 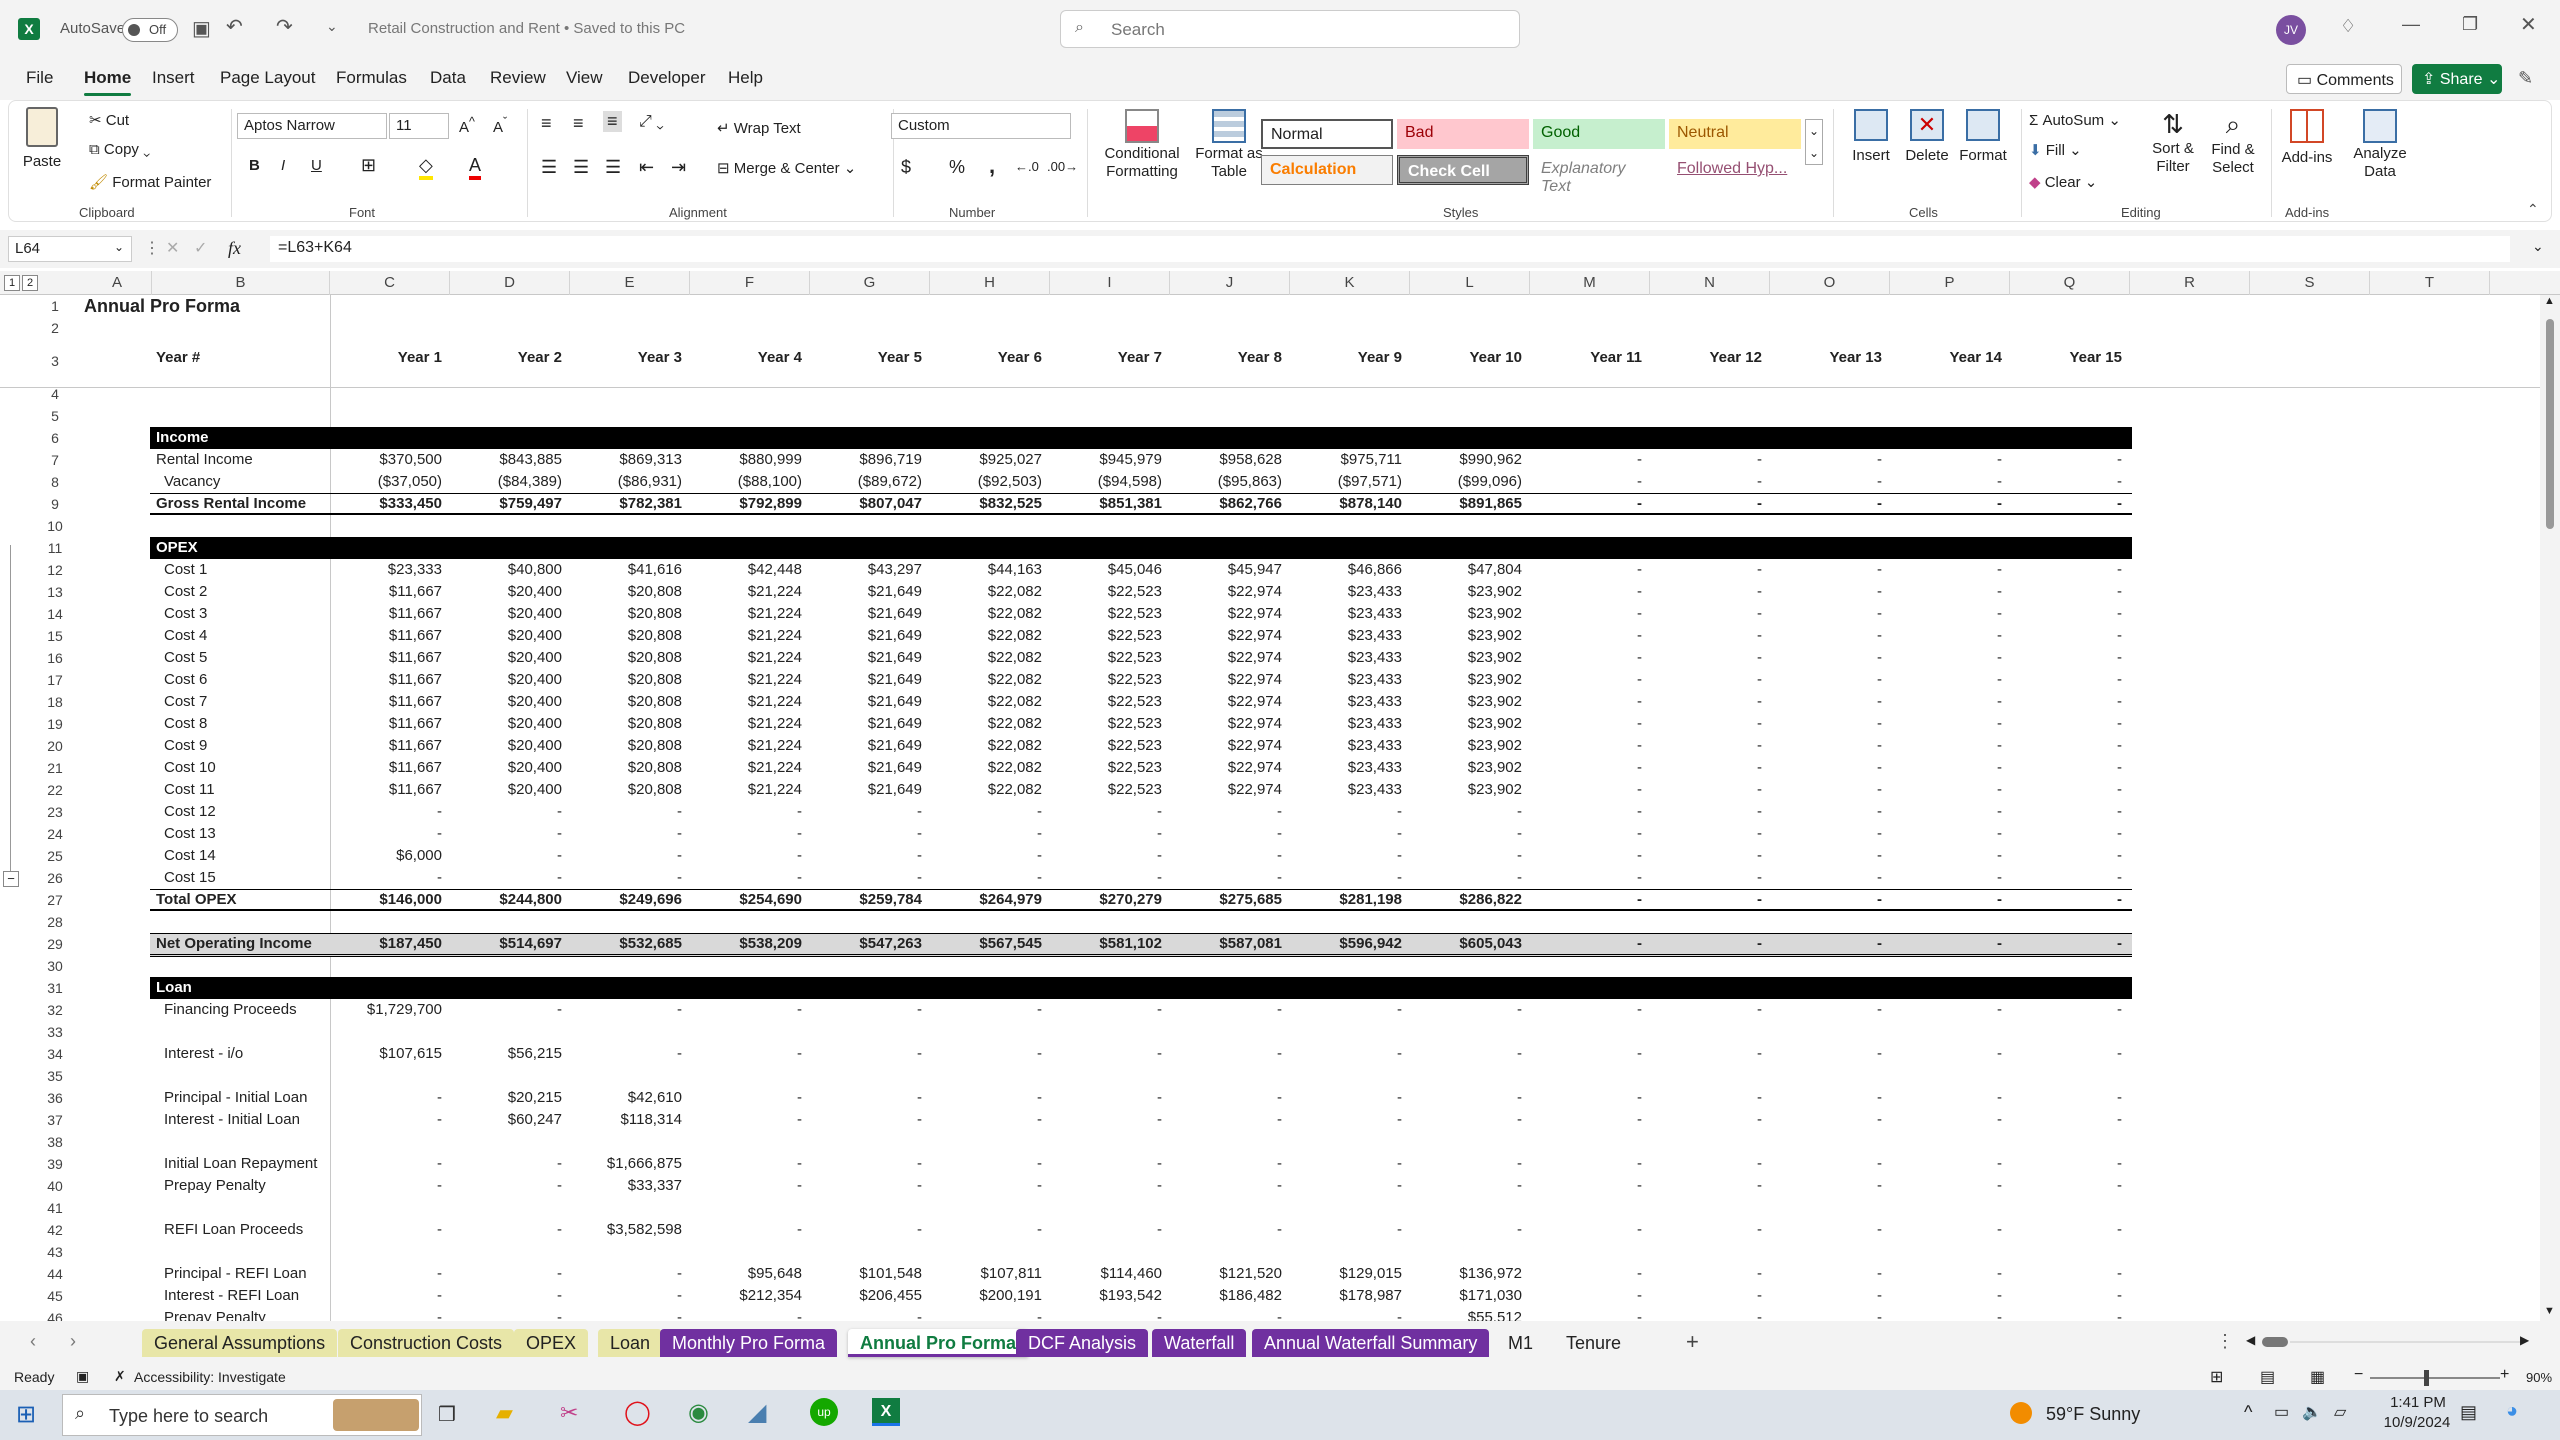 What do you see at coordinates (500, 125) in the screenshot?
I see `shrink-font-icon: Aˇ` at bounding box center [500, 125].